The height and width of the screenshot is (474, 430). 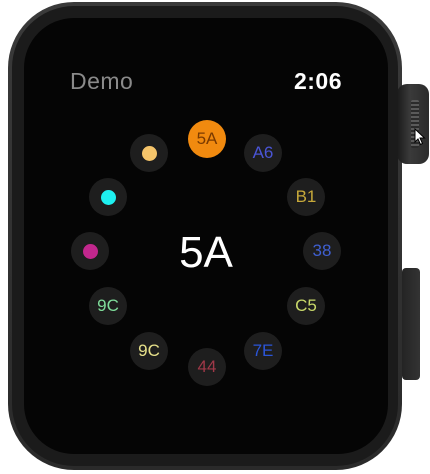 I want to click on clock-time: 2:06, so click(x=317, y=81).